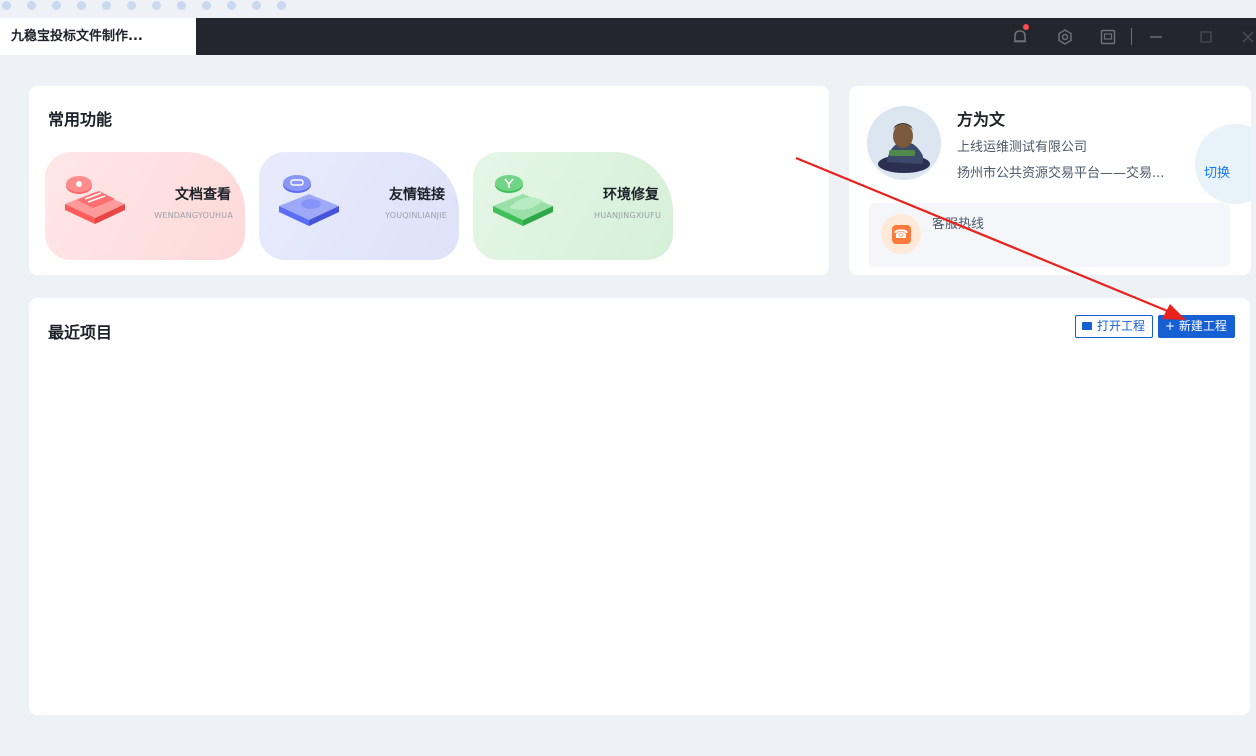 The image size is (1256, 756). What do you see at coordinates (1020, 36) in the screenshot?
I see `bell-icon` at bounding box center [1020, 36].